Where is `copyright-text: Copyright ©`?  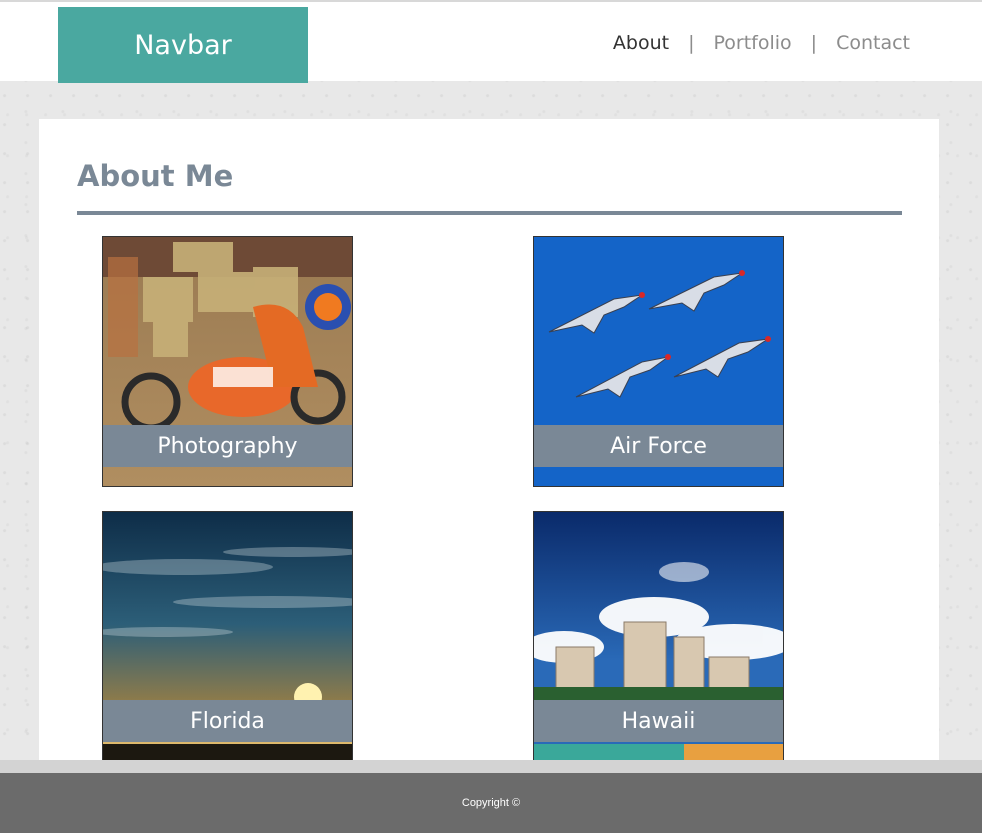 copyright-text: Copyright © is located at coordinates (491, 803).